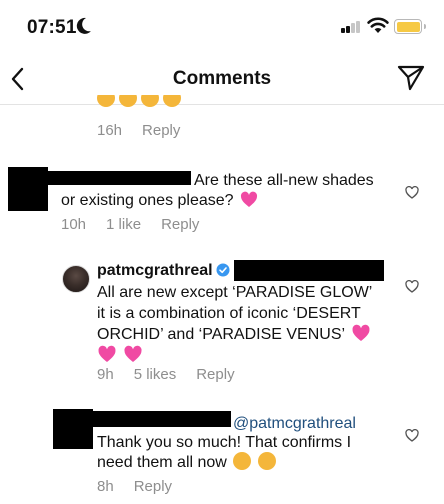 The width and height of the screenshot is (444, 504). Describe the element at coordinates (76, 279) in the screenshot. I see `avatar` at that location.